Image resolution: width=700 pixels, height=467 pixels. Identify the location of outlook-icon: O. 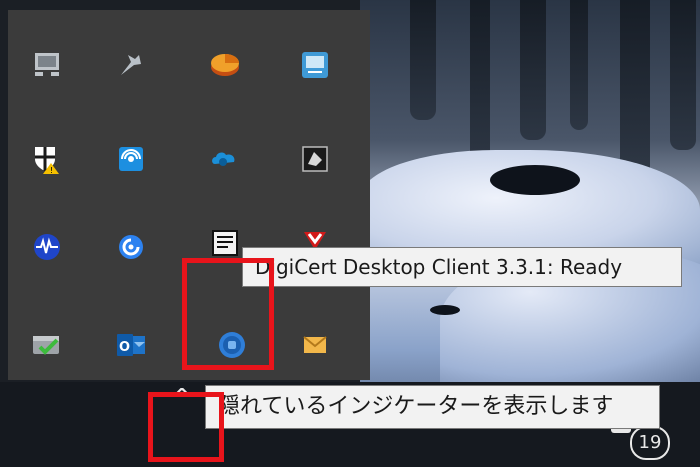
(131, 345).